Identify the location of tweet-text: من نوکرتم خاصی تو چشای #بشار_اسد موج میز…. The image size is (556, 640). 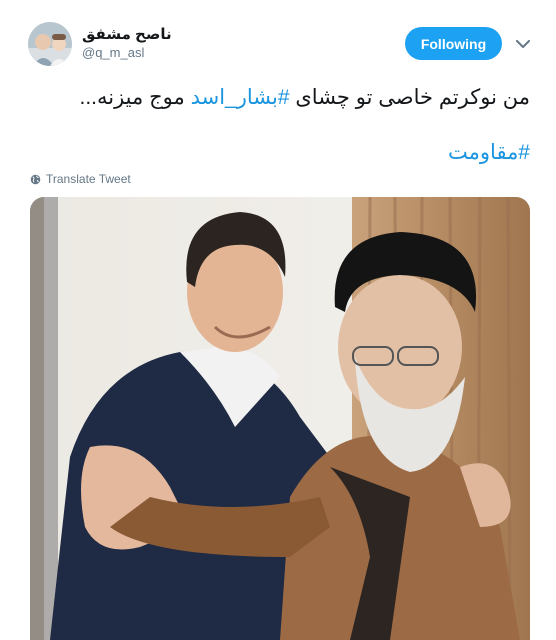
(280, 97).